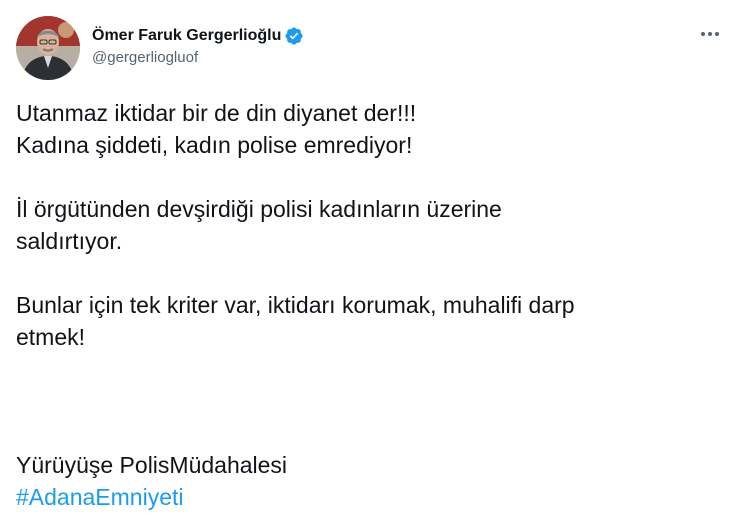 The height and width of the screenshot is (525, 742). What do you see at coordinates (710, 34) in the screenshot?
I see `more-options-icon` at bounding box center [710, 34].